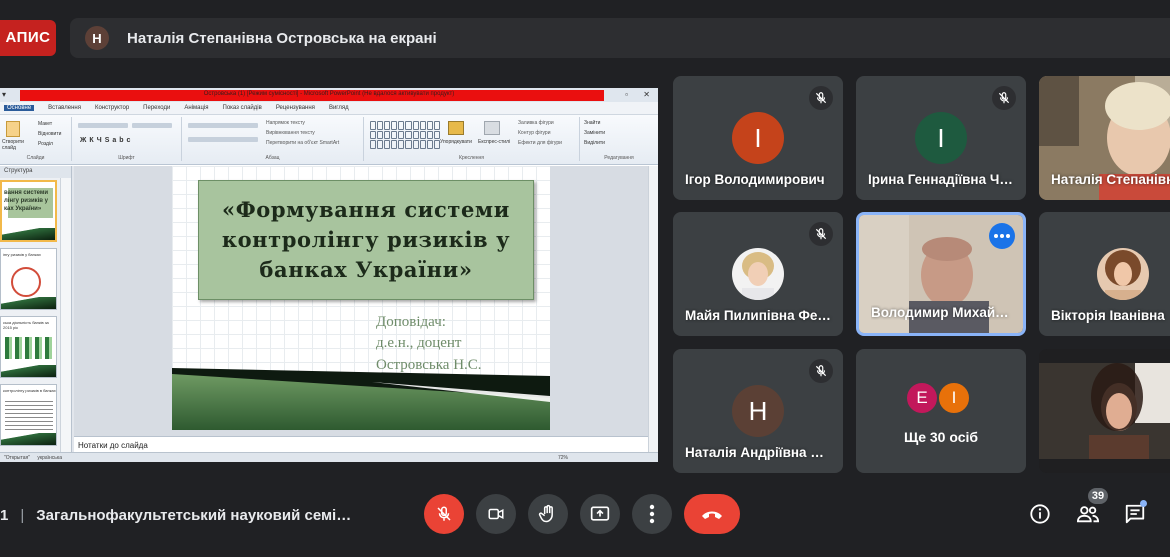 This screenshot has width=1170, height=557. Describe the element at coordinates (712, 514) in the screenshot. I see `leave-call-button` at that location.